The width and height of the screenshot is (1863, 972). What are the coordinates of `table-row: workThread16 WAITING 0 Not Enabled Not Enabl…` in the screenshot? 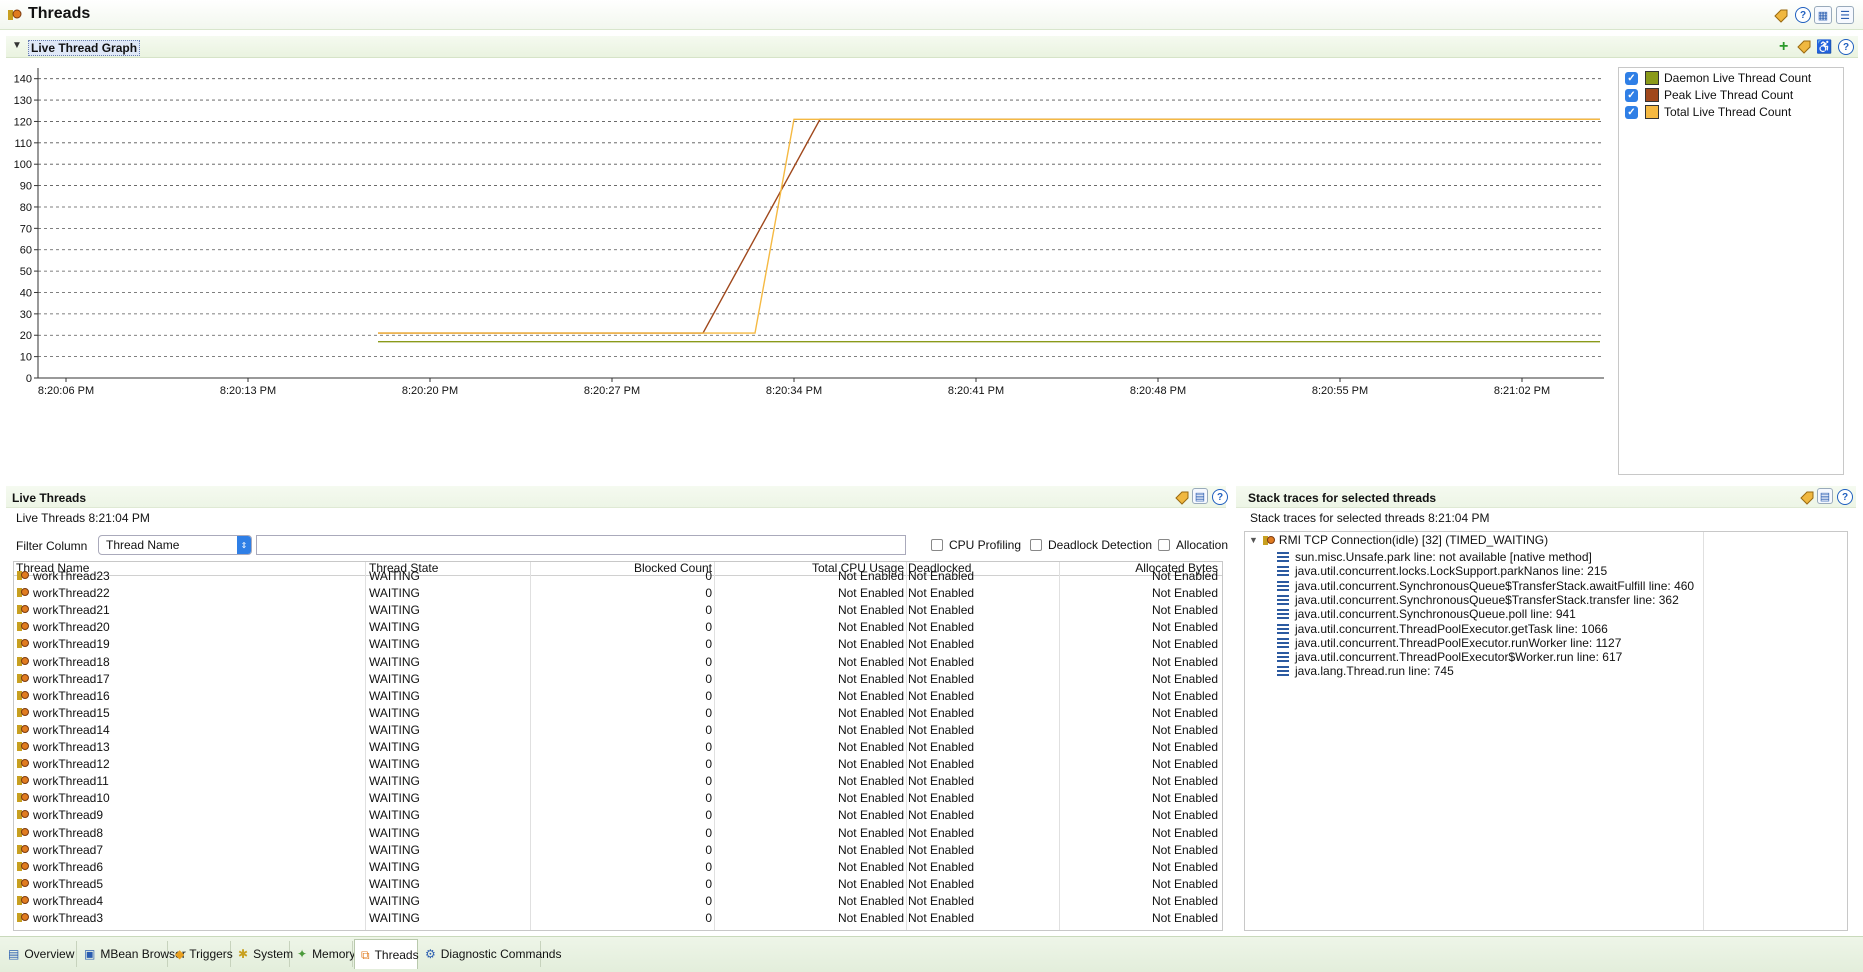 It's located at (618, 696).